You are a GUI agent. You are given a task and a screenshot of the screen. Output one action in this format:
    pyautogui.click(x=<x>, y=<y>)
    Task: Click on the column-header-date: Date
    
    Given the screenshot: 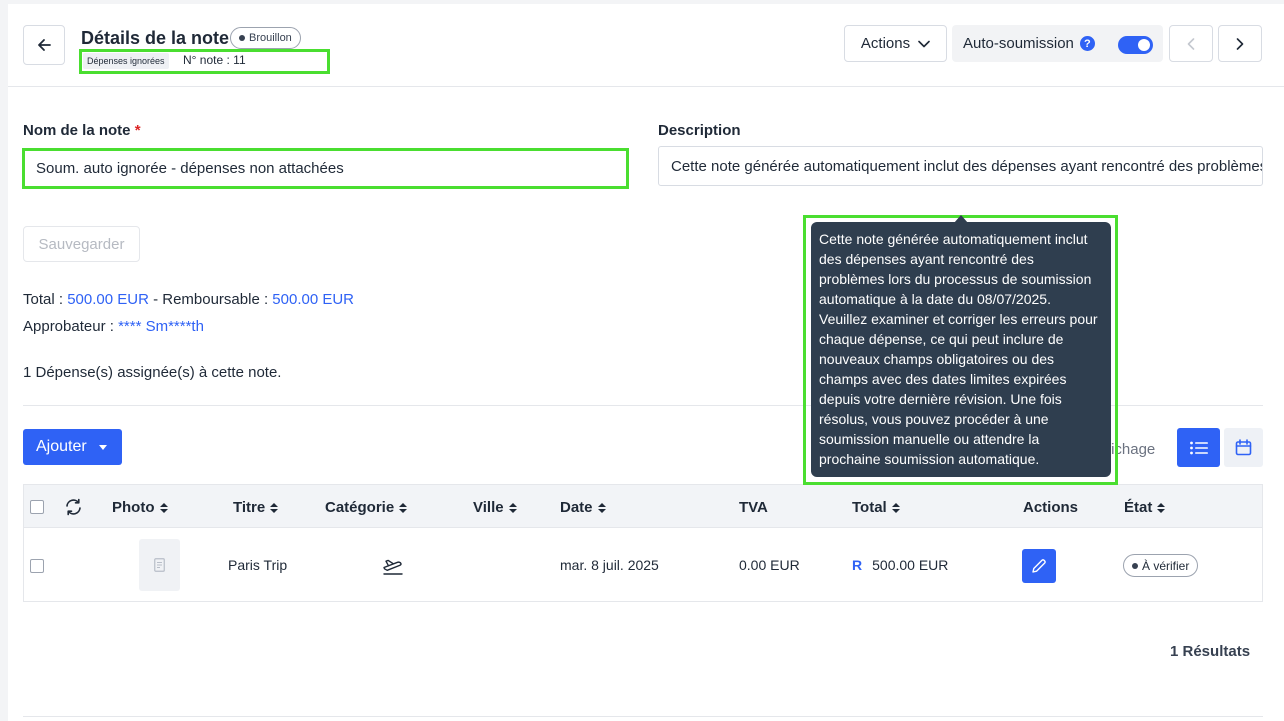 What is the action you would take?
    pyautogui.click(x=583, y=507)
    